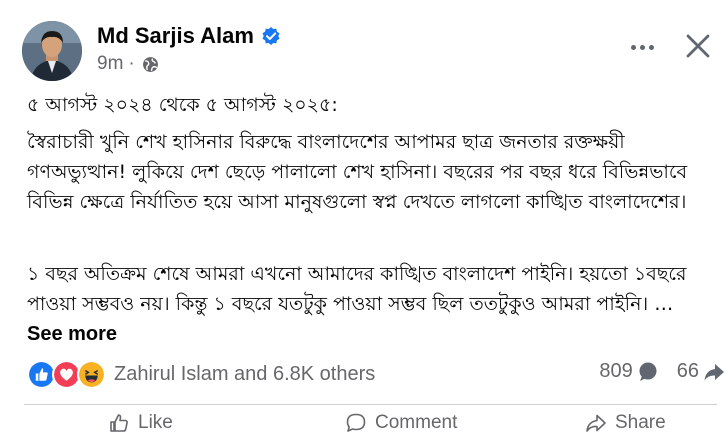 The image size is (725, 442). Describe the element at coordinates (640, 422) in the screenshot. I see `share-label: Share` at that location.